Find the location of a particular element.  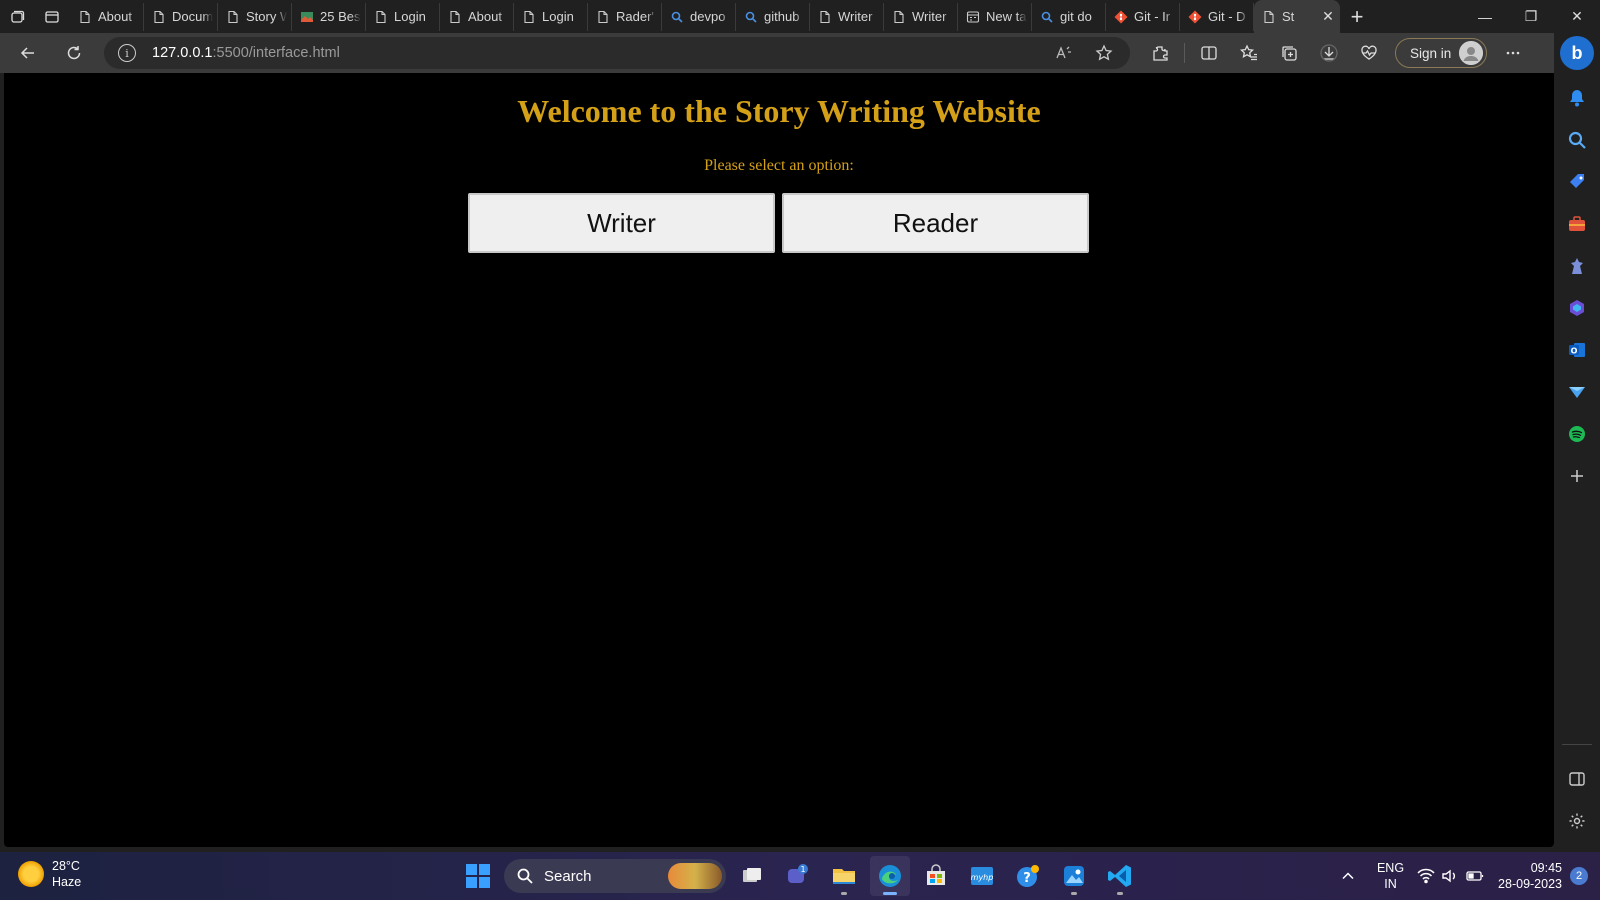

url-text: 127.0.0.1:5500/interface.html is located at coordinates (246, 53).